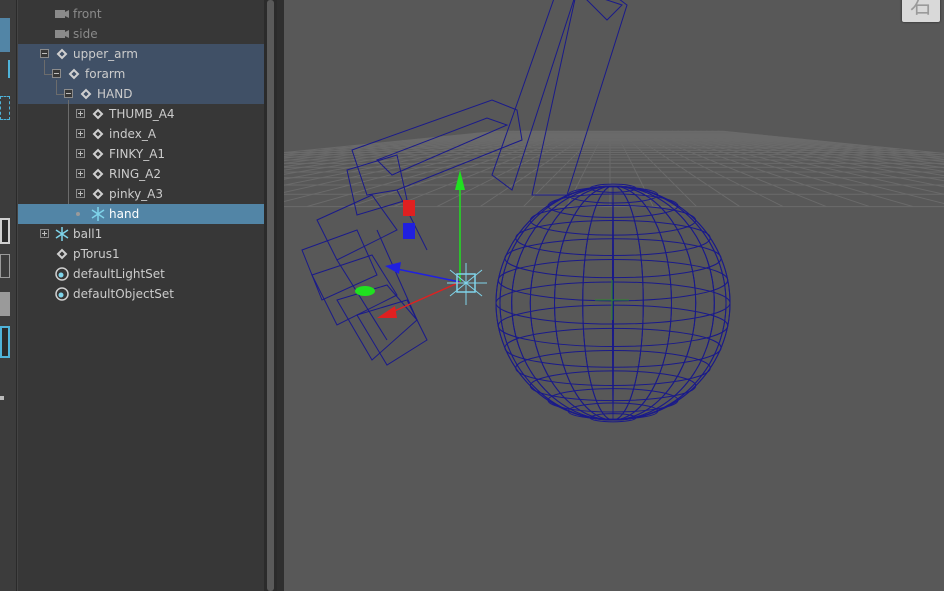 The image size is (944, 591). I want to click on outliner-item-label: defaultLightSet, so click(119, 274).